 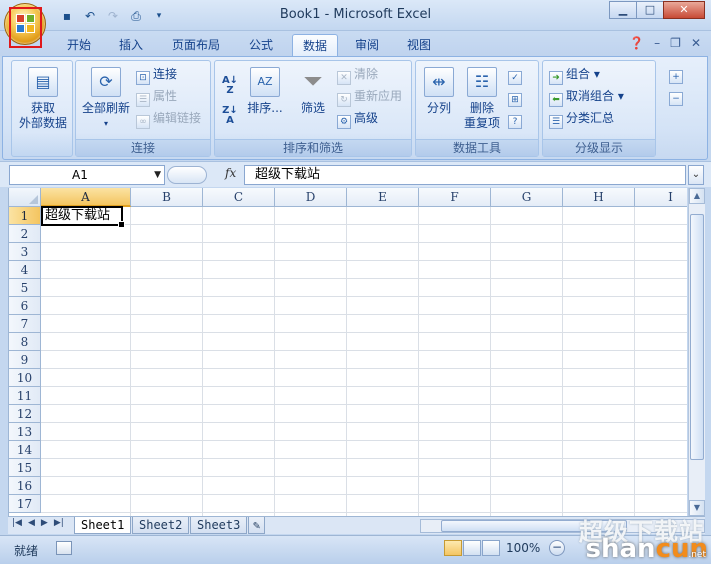 I want to click on remove-duplicates-button: ☷ 删除 重复项, so click(x=482, y=99).